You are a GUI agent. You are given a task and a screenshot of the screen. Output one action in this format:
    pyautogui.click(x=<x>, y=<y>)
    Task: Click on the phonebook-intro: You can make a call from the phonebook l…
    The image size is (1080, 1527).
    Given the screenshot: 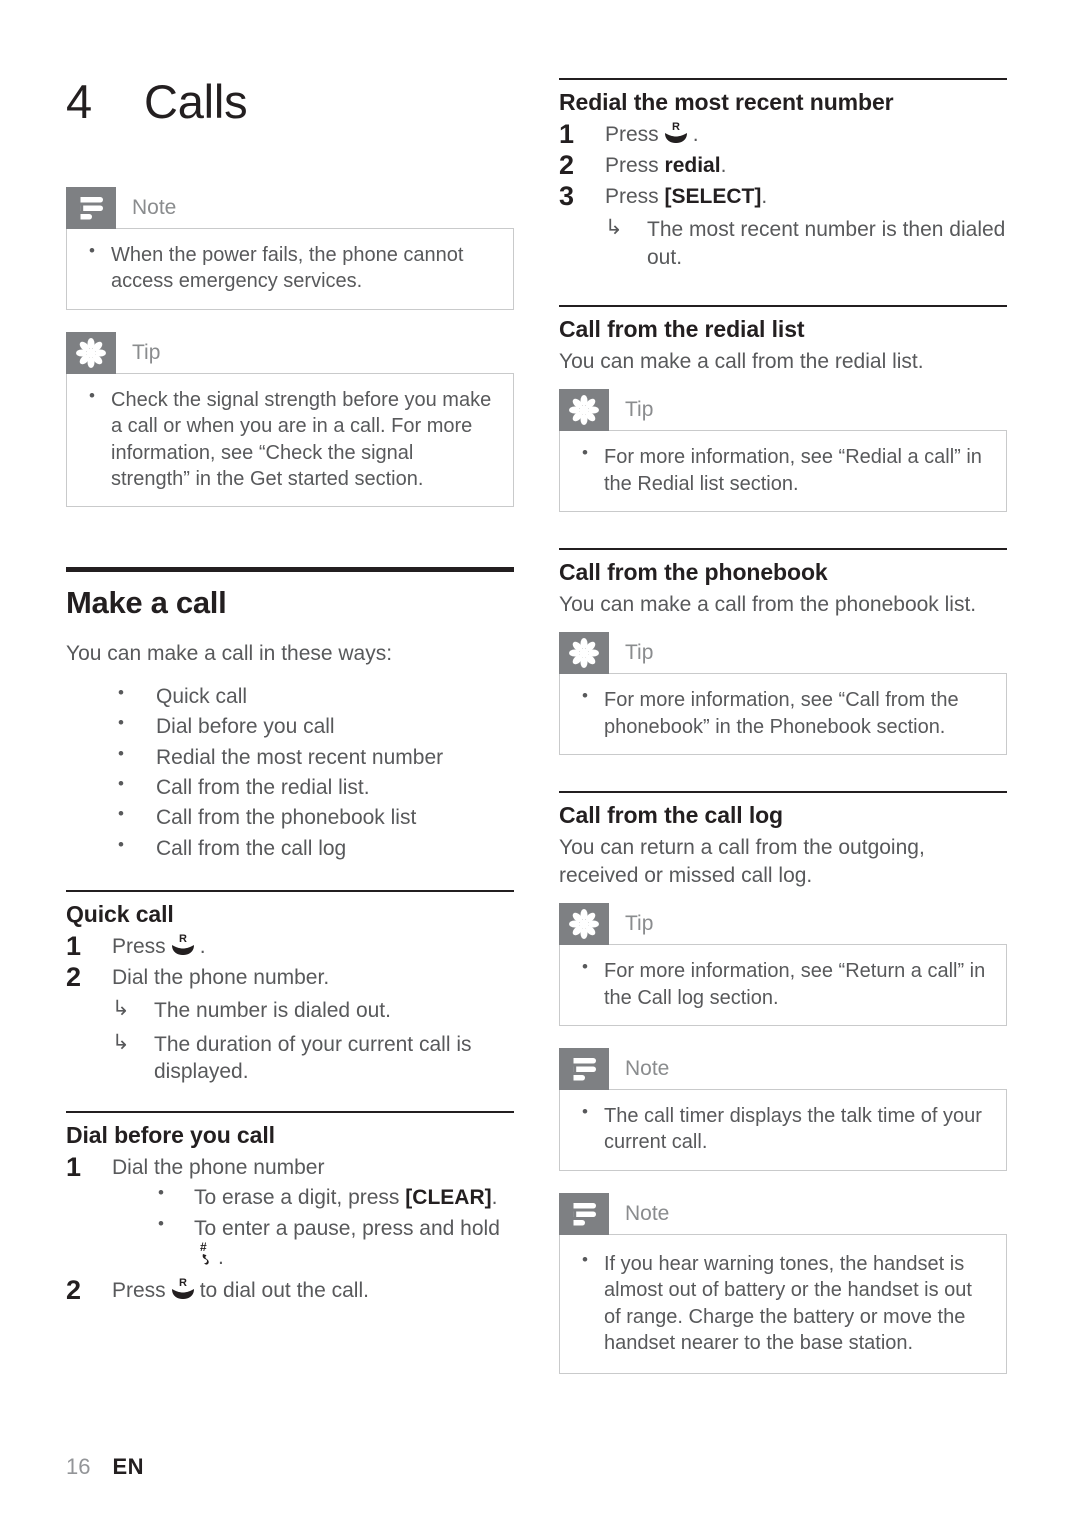 What is the action you would take?
    pyautogui.click(x=768, y=604)
    